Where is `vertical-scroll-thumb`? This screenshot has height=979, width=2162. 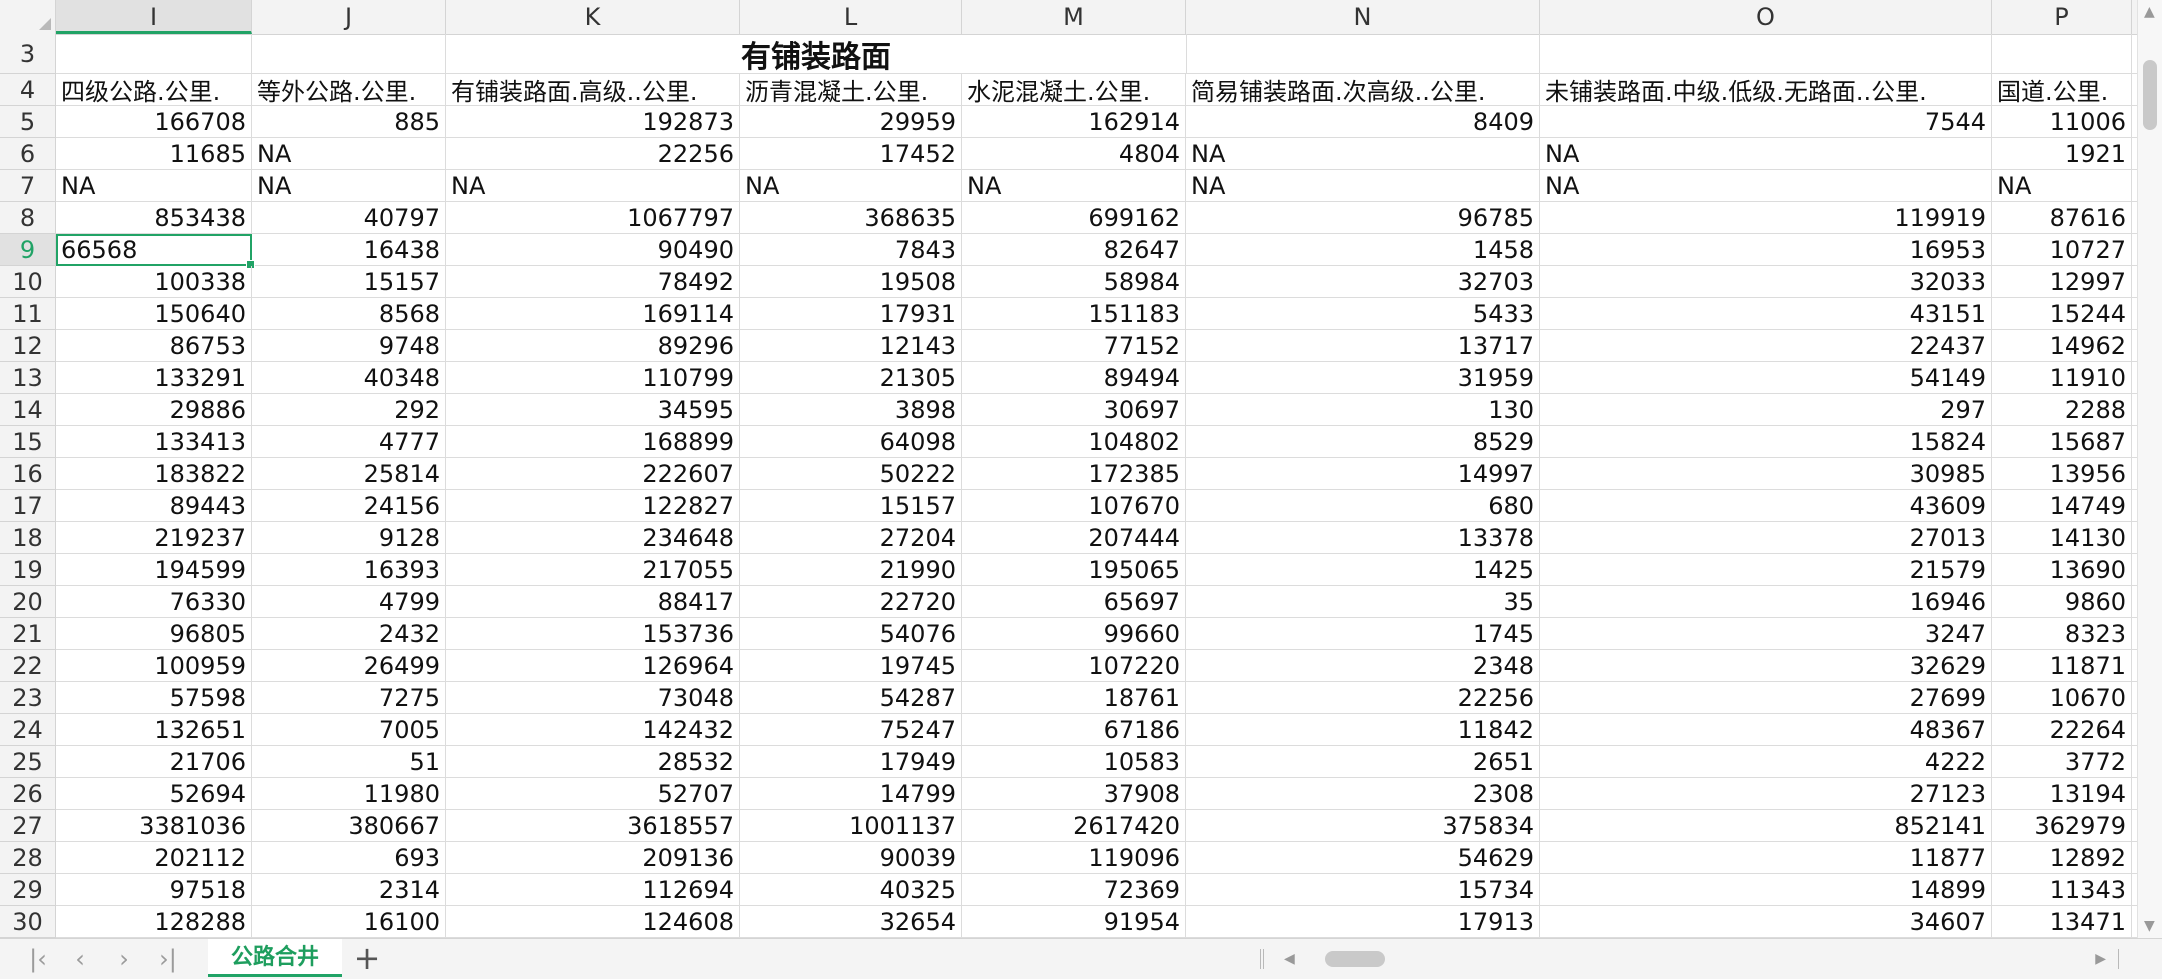
vertical-scroll-thumb is located at coordinates (2150, 95).